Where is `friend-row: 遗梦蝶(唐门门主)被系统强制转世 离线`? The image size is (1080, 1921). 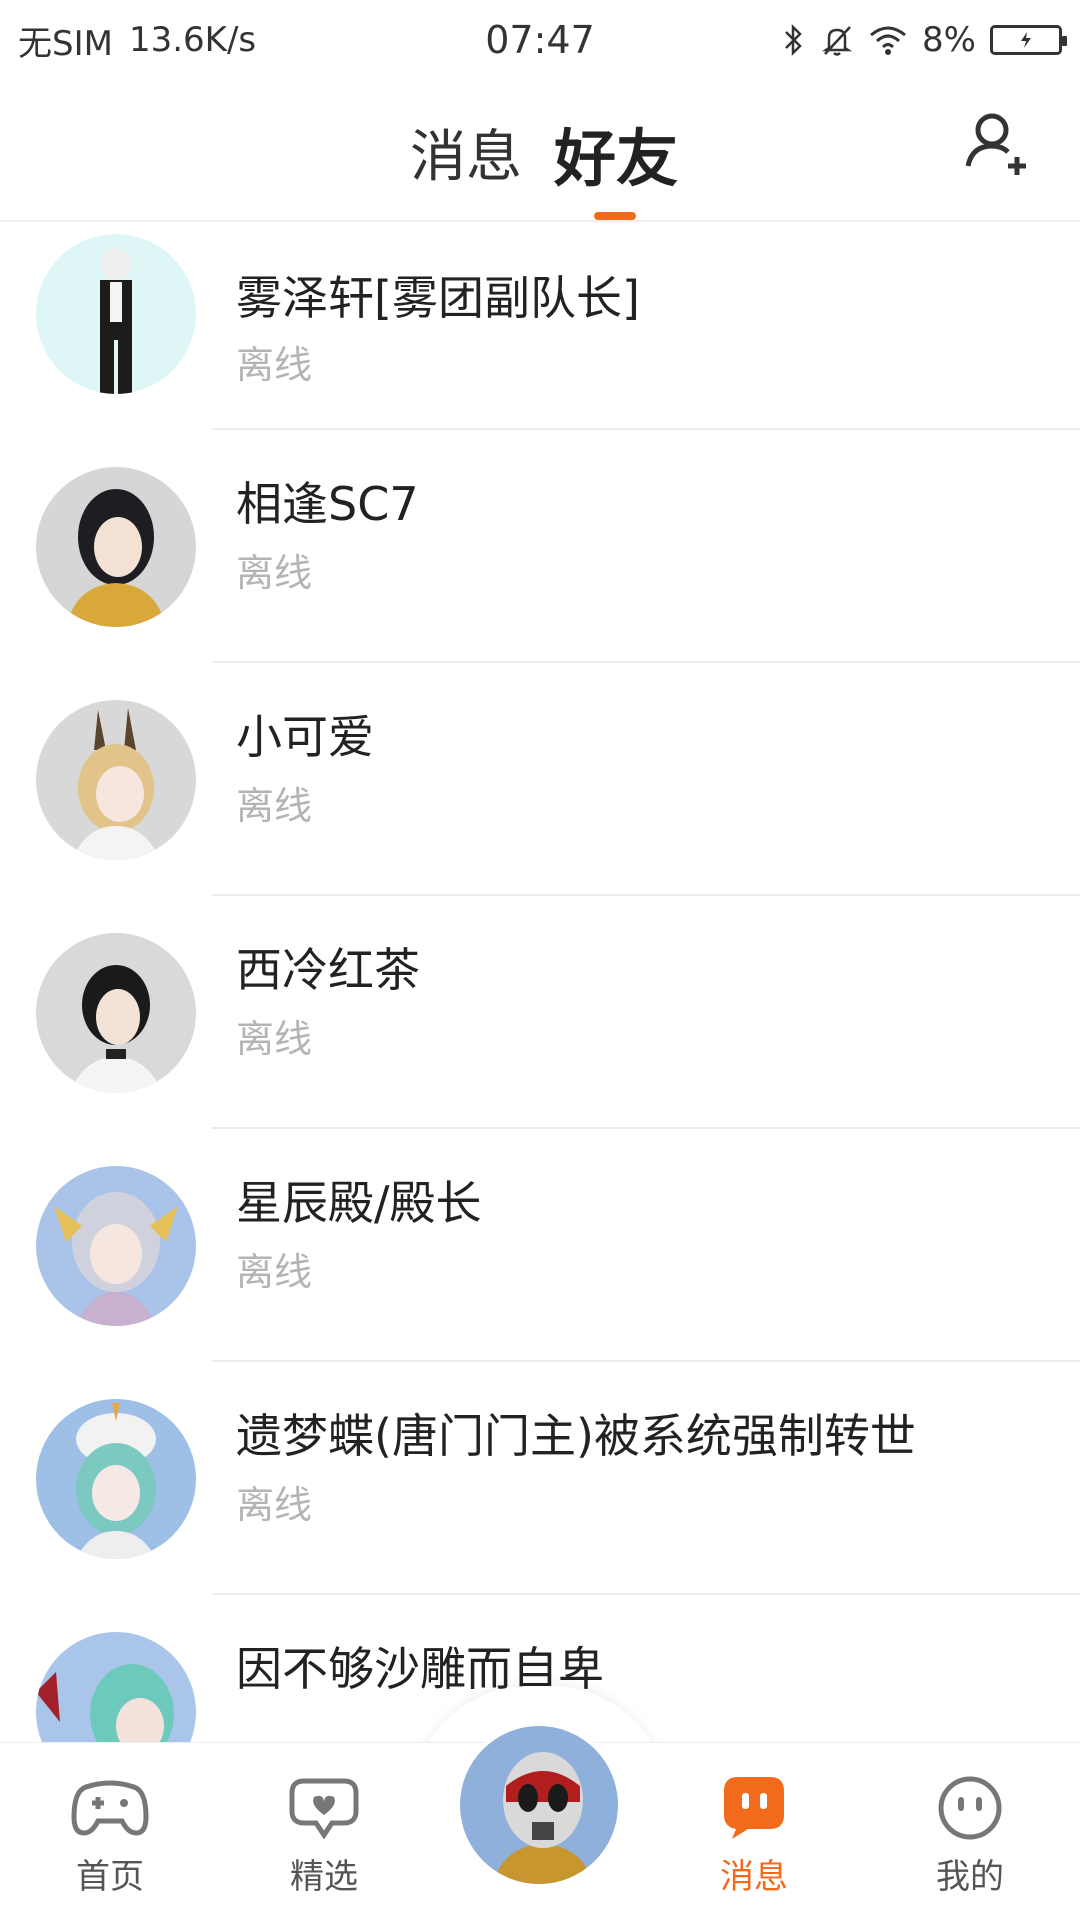
friend-row: 遗梦蝶(唐门门主)被系统强制转世 离线 is located at coordinates (540, 1478).